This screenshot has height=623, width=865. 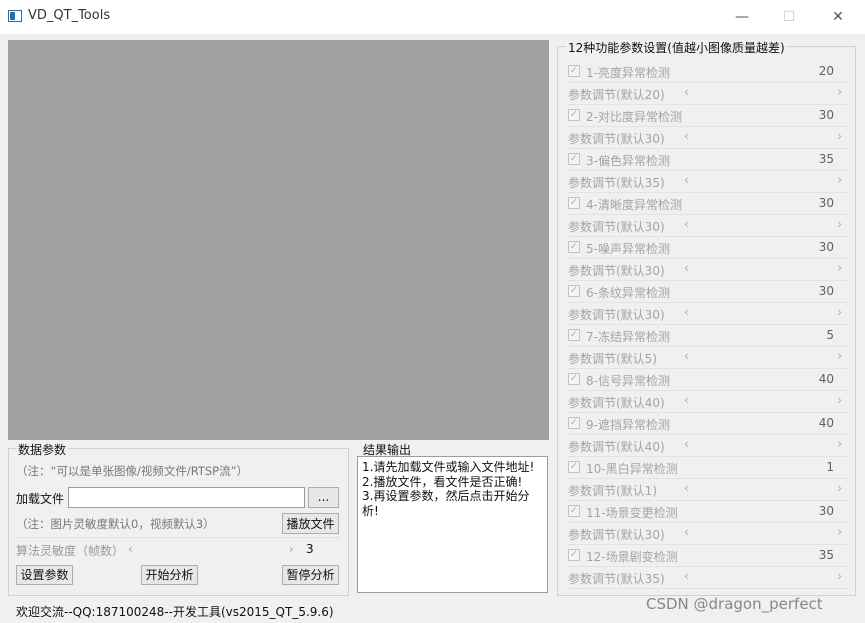 What do you see at coordinates (632, 513) in the screenshot?
I see `setting-label: 11-场景变更检测` at bounding box center [632, 513].